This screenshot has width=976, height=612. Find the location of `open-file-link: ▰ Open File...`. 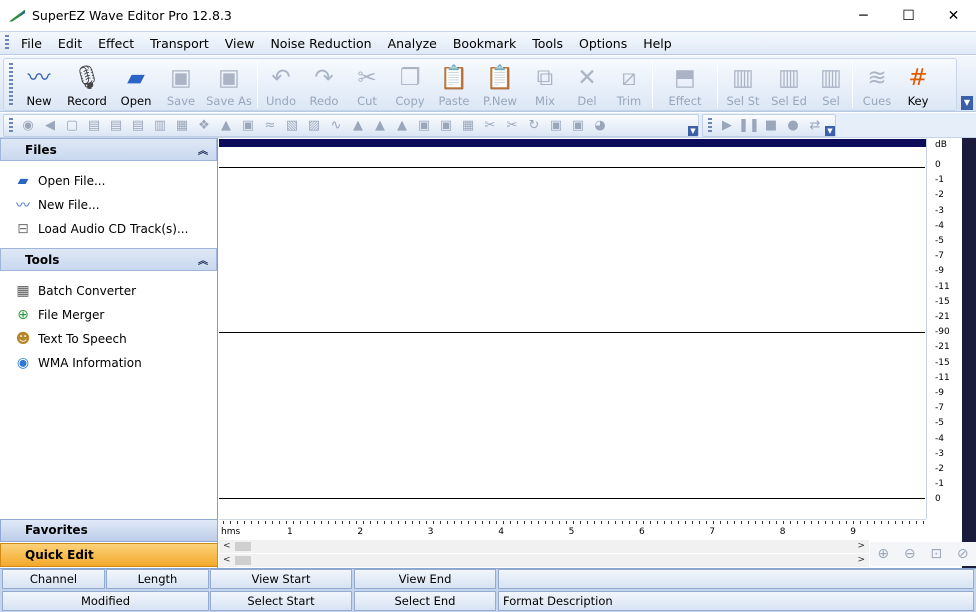

open-file-link: ▰ Open File... is located at coordinates (115, 181).